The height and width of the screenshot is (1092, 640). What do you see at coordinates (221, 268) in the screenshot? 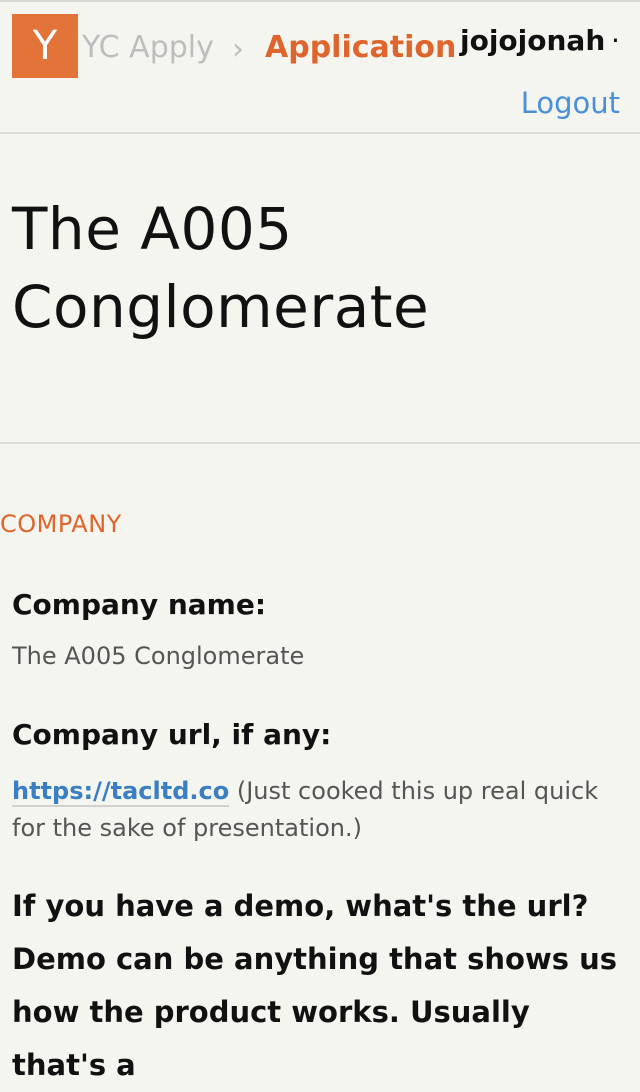
I see `page-title: The A005 Conglomerate` at bounding box center [221, 268].